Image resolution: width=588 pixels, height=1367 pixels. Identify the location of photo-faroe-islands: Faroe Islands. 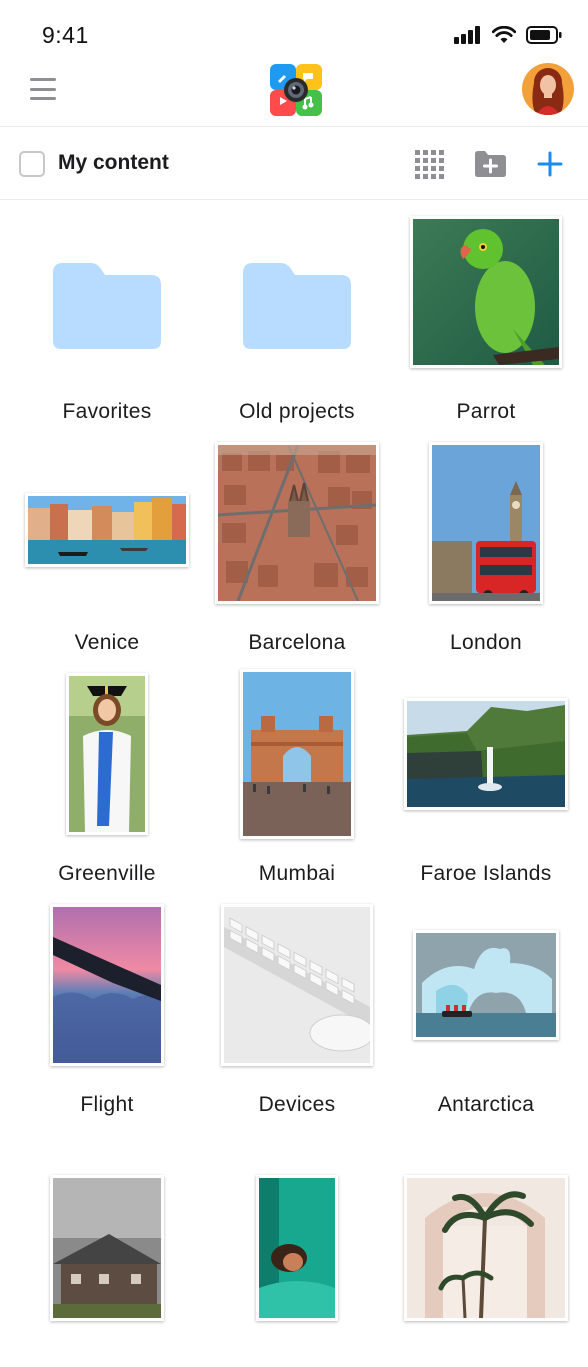
(486, 789).